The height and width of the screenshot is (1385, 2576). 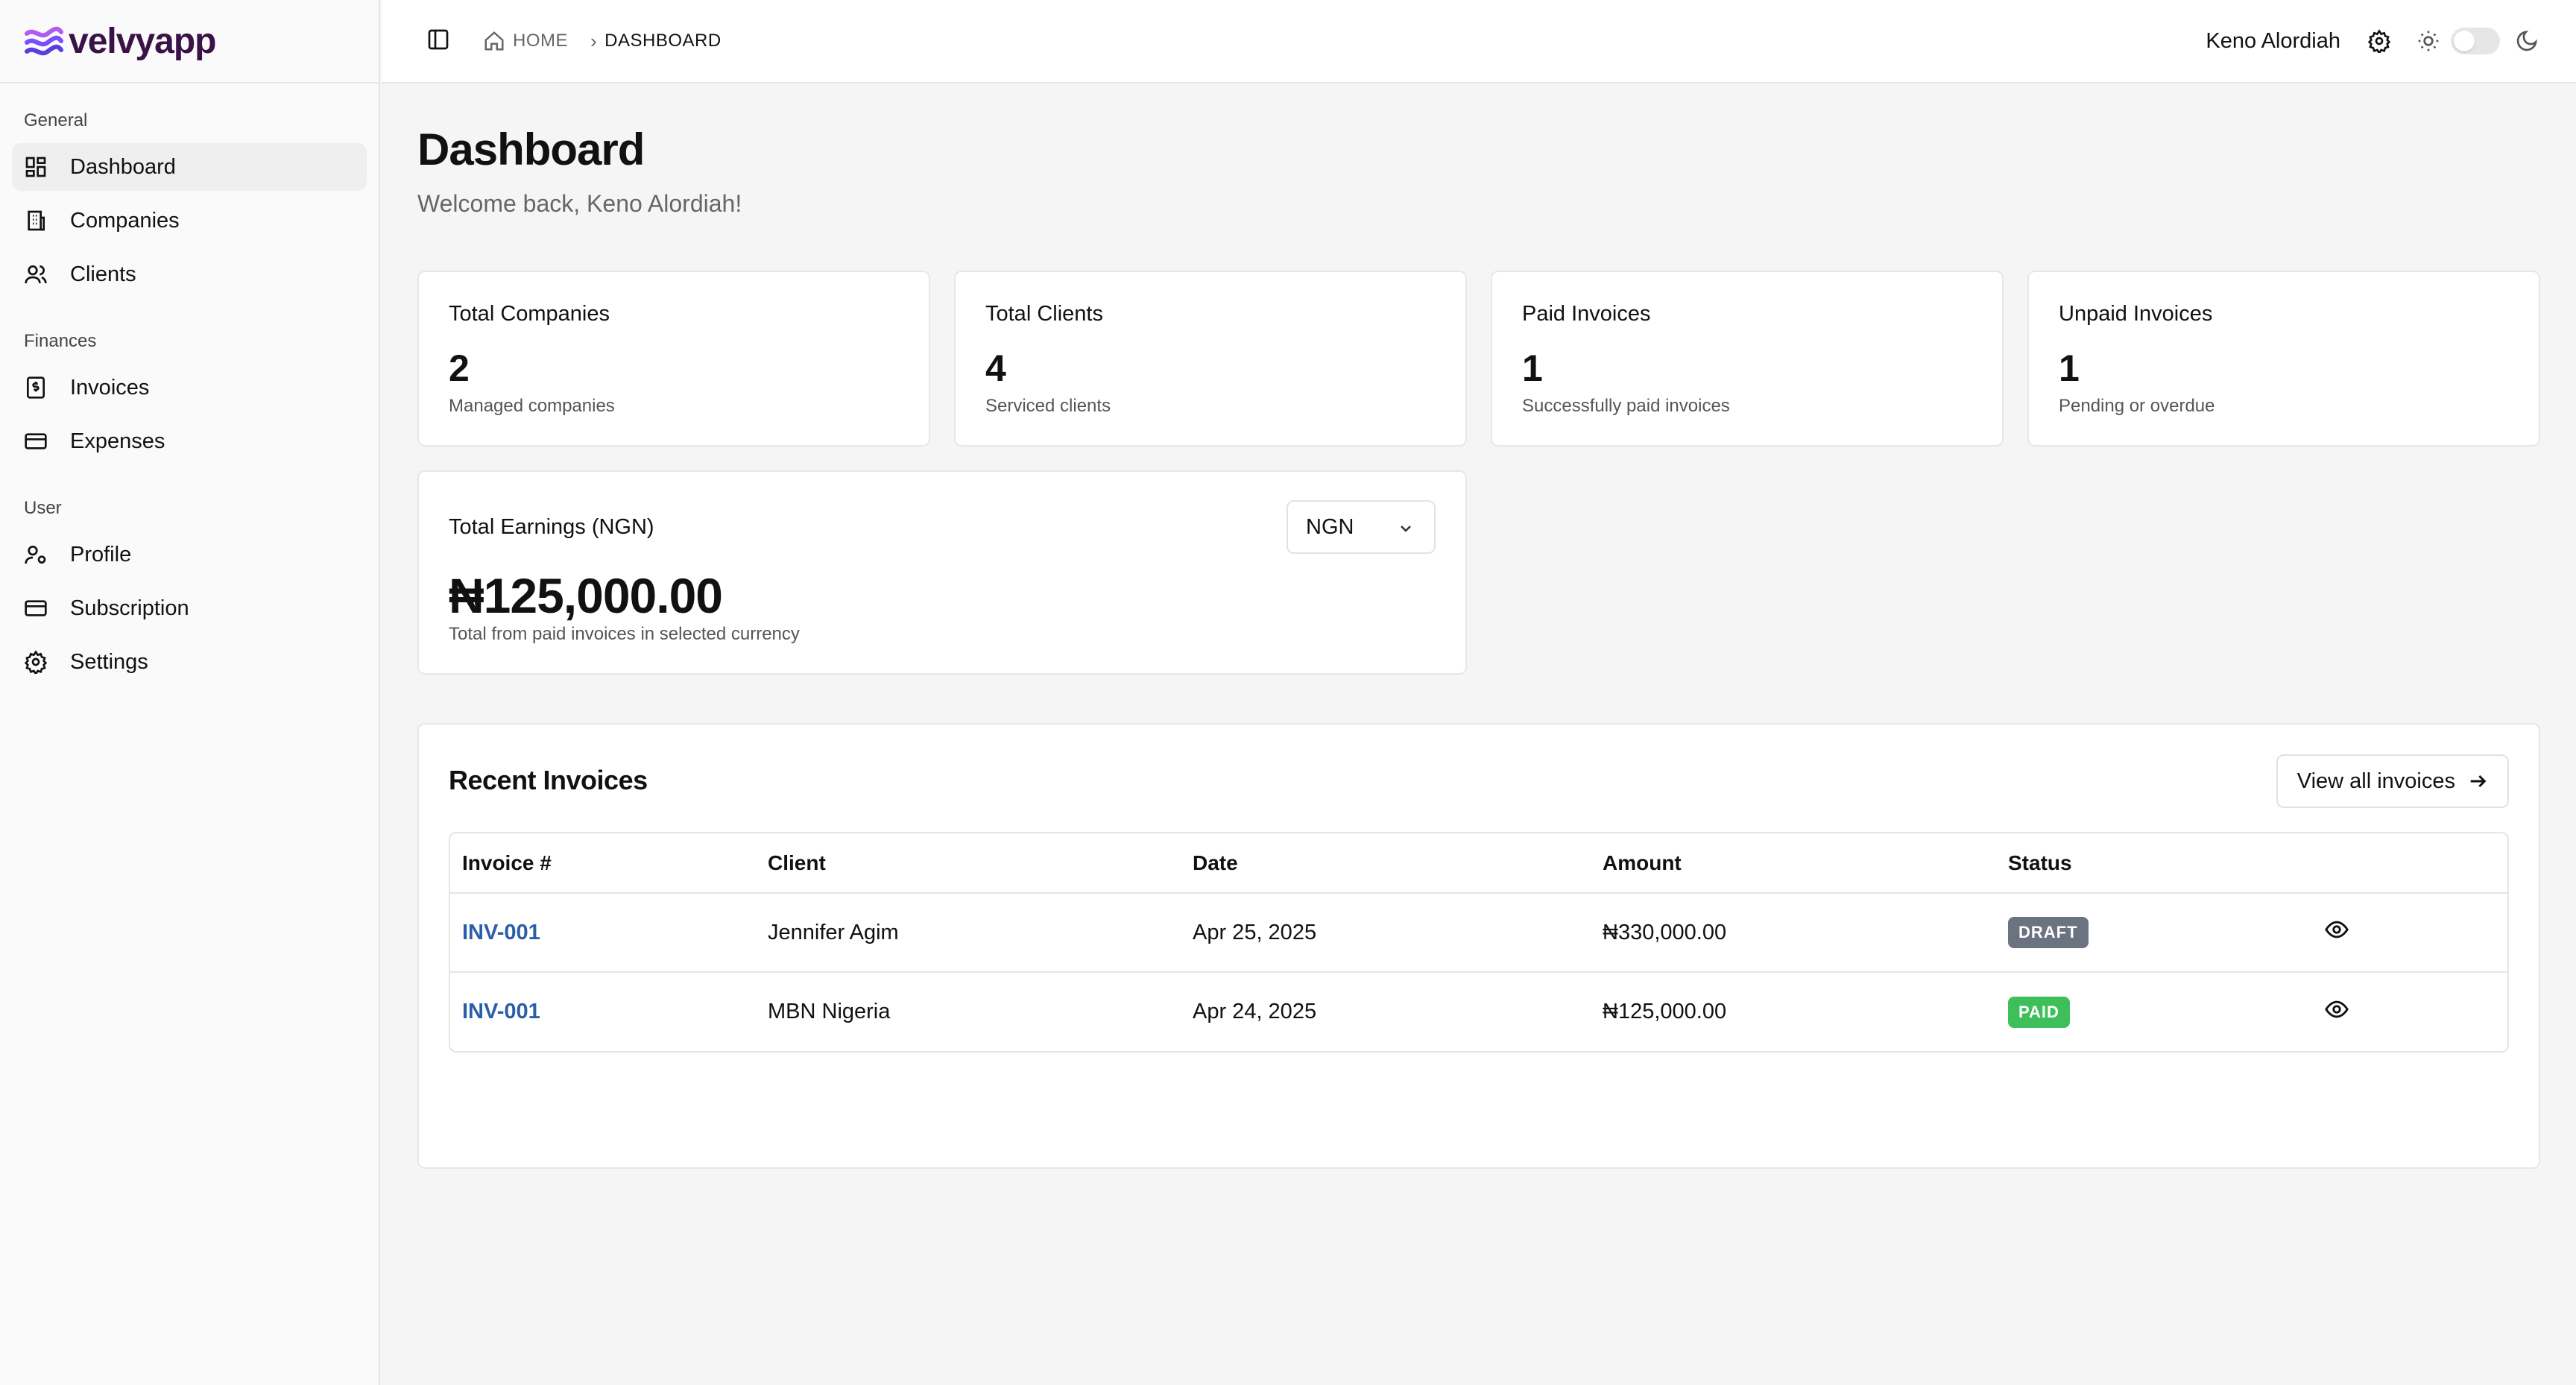 What do you see at coordinates (36, 274) in the screenshot?
I see `users-icon` at bounding box center [36, 274].